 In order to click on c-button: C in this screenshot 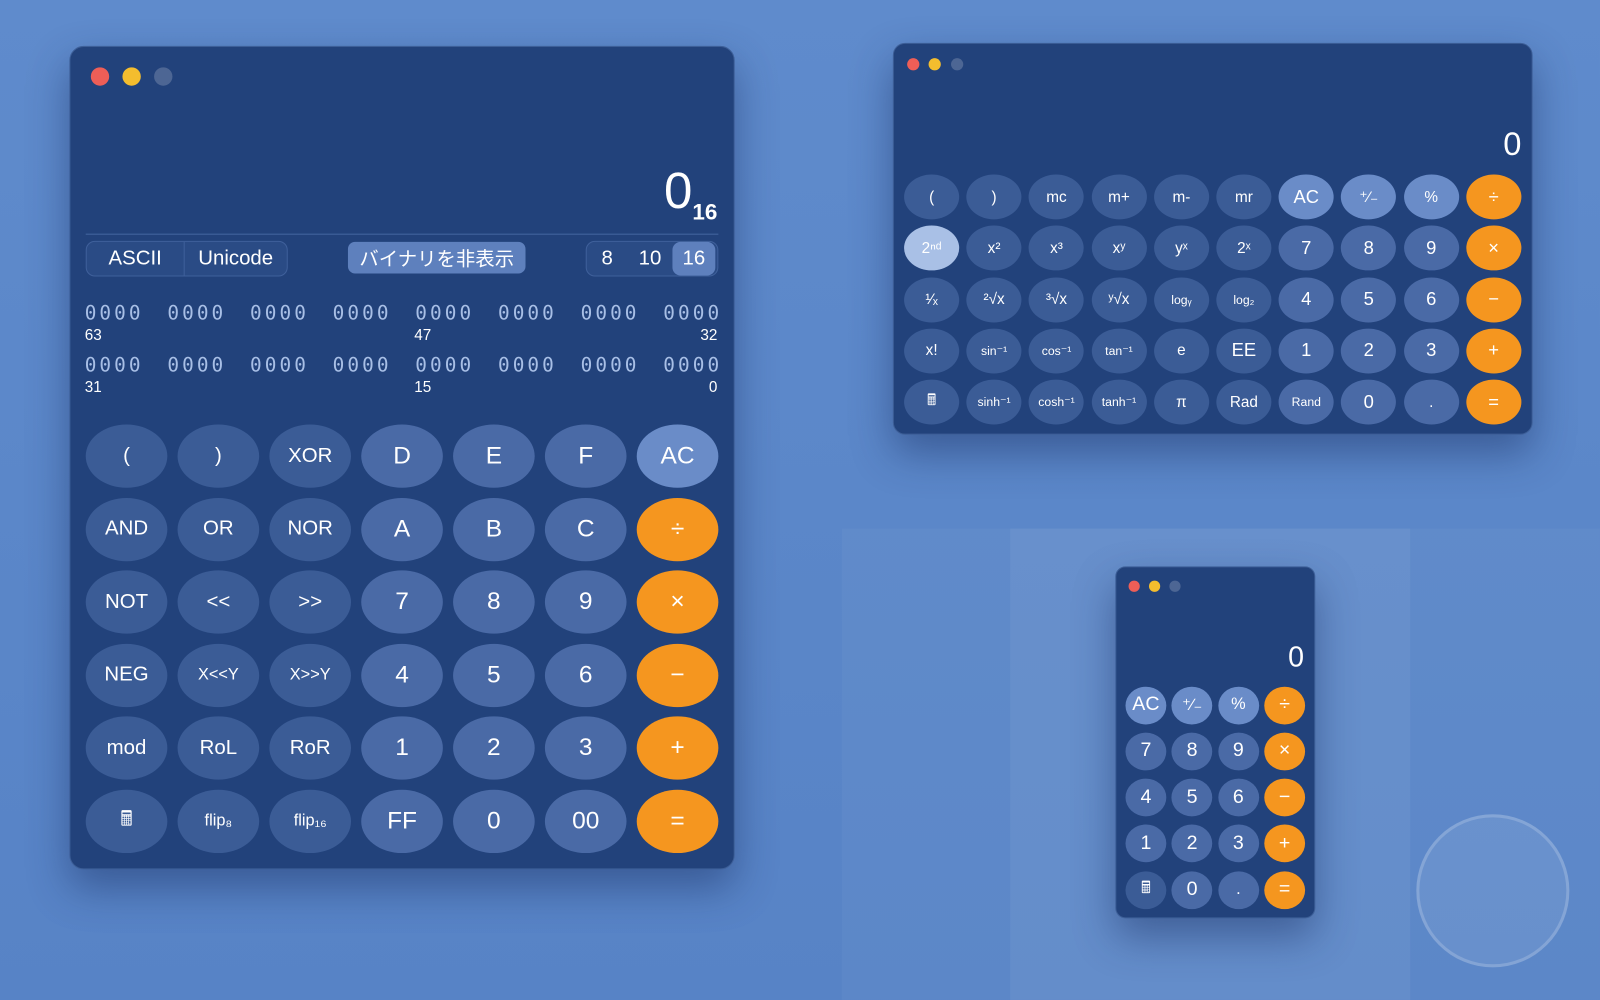, I will do `click(585, 529)`.